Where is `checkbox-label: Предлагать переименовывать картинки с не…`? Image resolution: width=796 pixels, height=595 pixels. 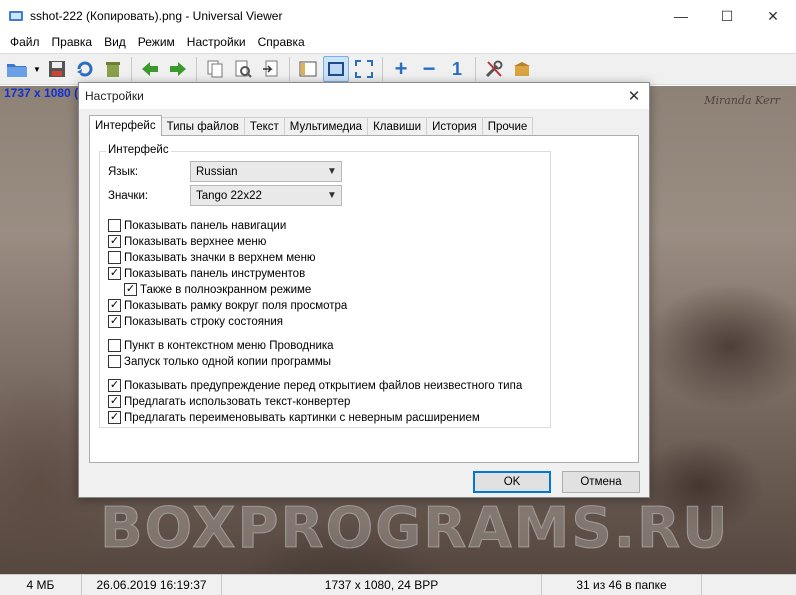 checkbox-label: Предлагать переименовывать картинки с не… is located at coordinates (302, 417).